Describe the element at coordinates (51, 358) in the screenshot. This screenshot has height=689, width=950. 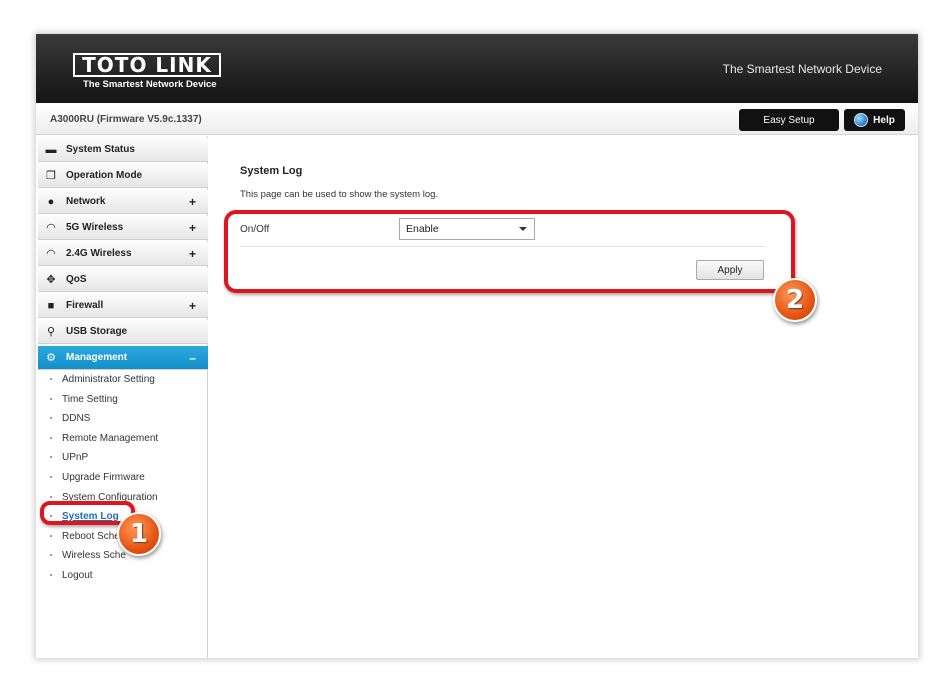
I see `gear-icon: ⚙` at that location.